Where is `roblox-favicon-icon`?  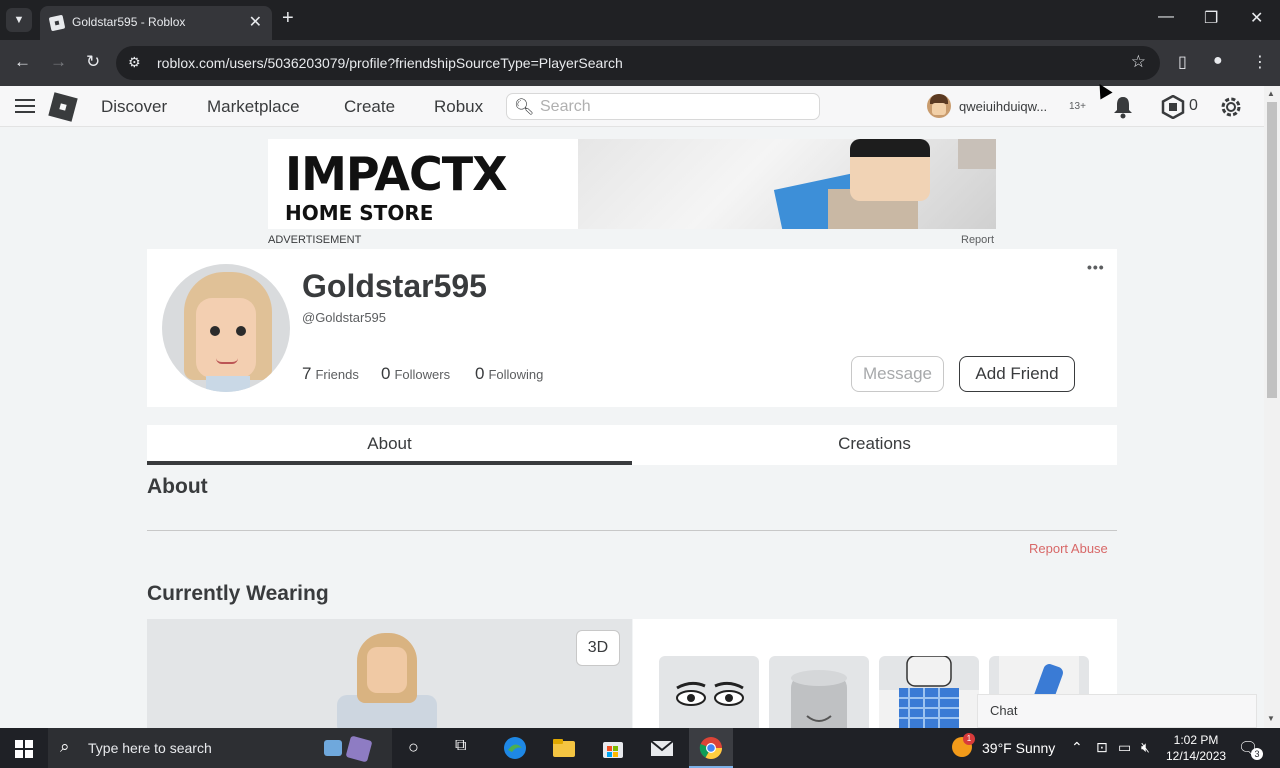 roblox-favicon-icon is located at coordinates (57, 23).